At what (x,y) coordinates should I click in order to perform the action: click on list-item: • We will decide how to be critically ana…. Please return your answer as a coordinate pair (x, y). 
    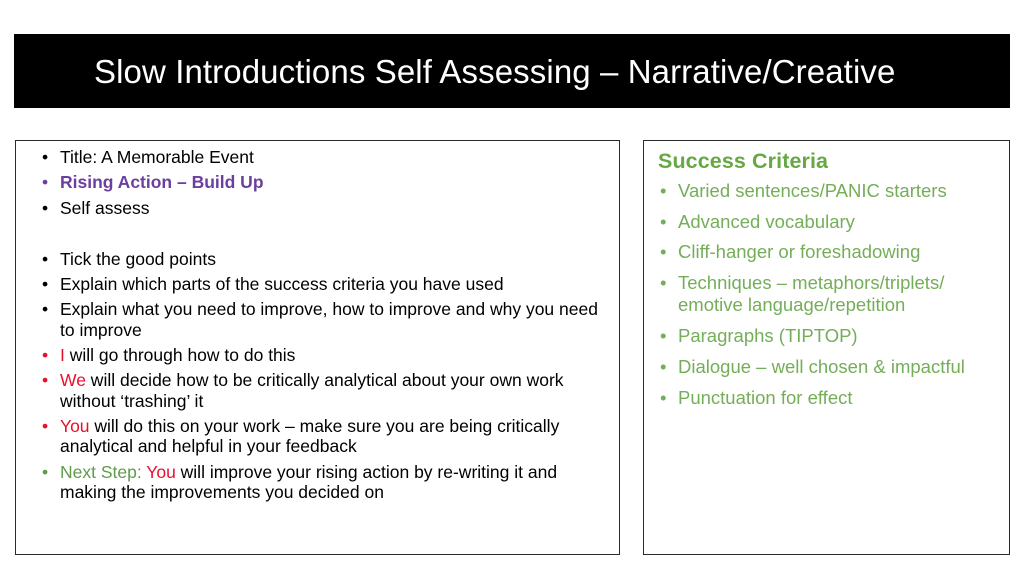
    Looking at the image, I should click on (323, 390).